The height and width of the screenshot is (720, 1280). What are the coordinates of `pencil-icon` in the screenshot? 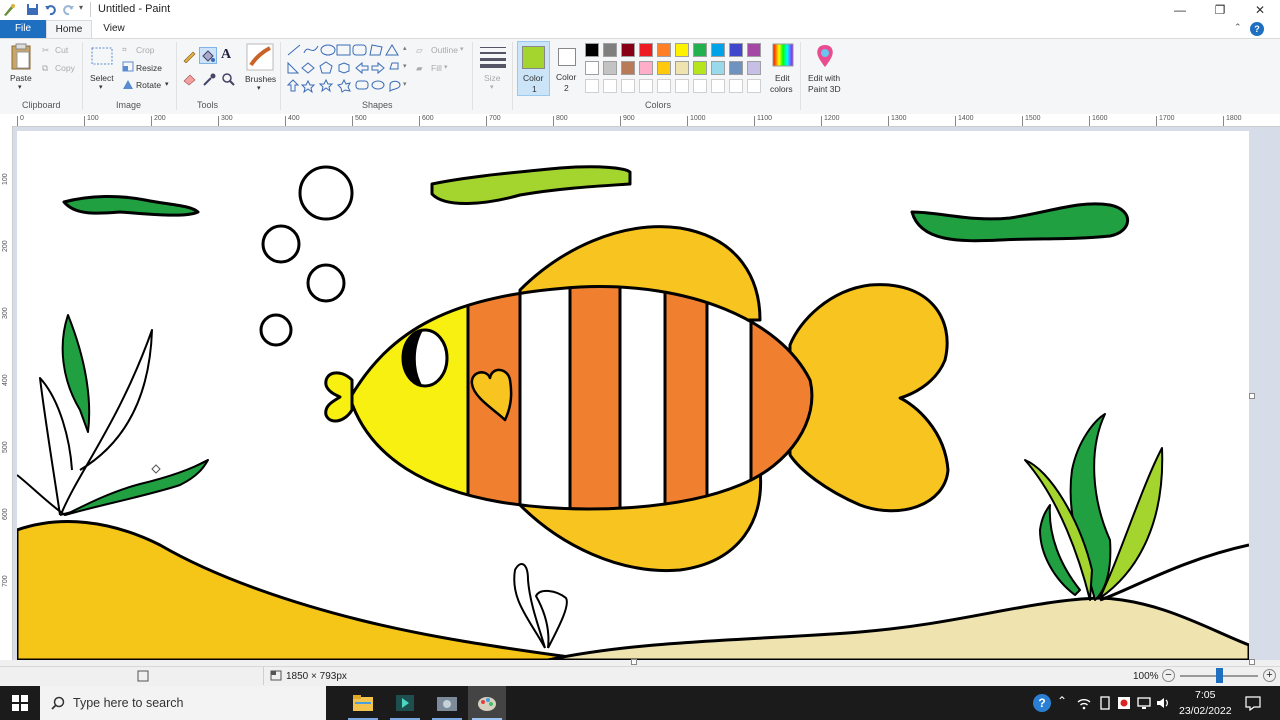 It's located at (189, 56).